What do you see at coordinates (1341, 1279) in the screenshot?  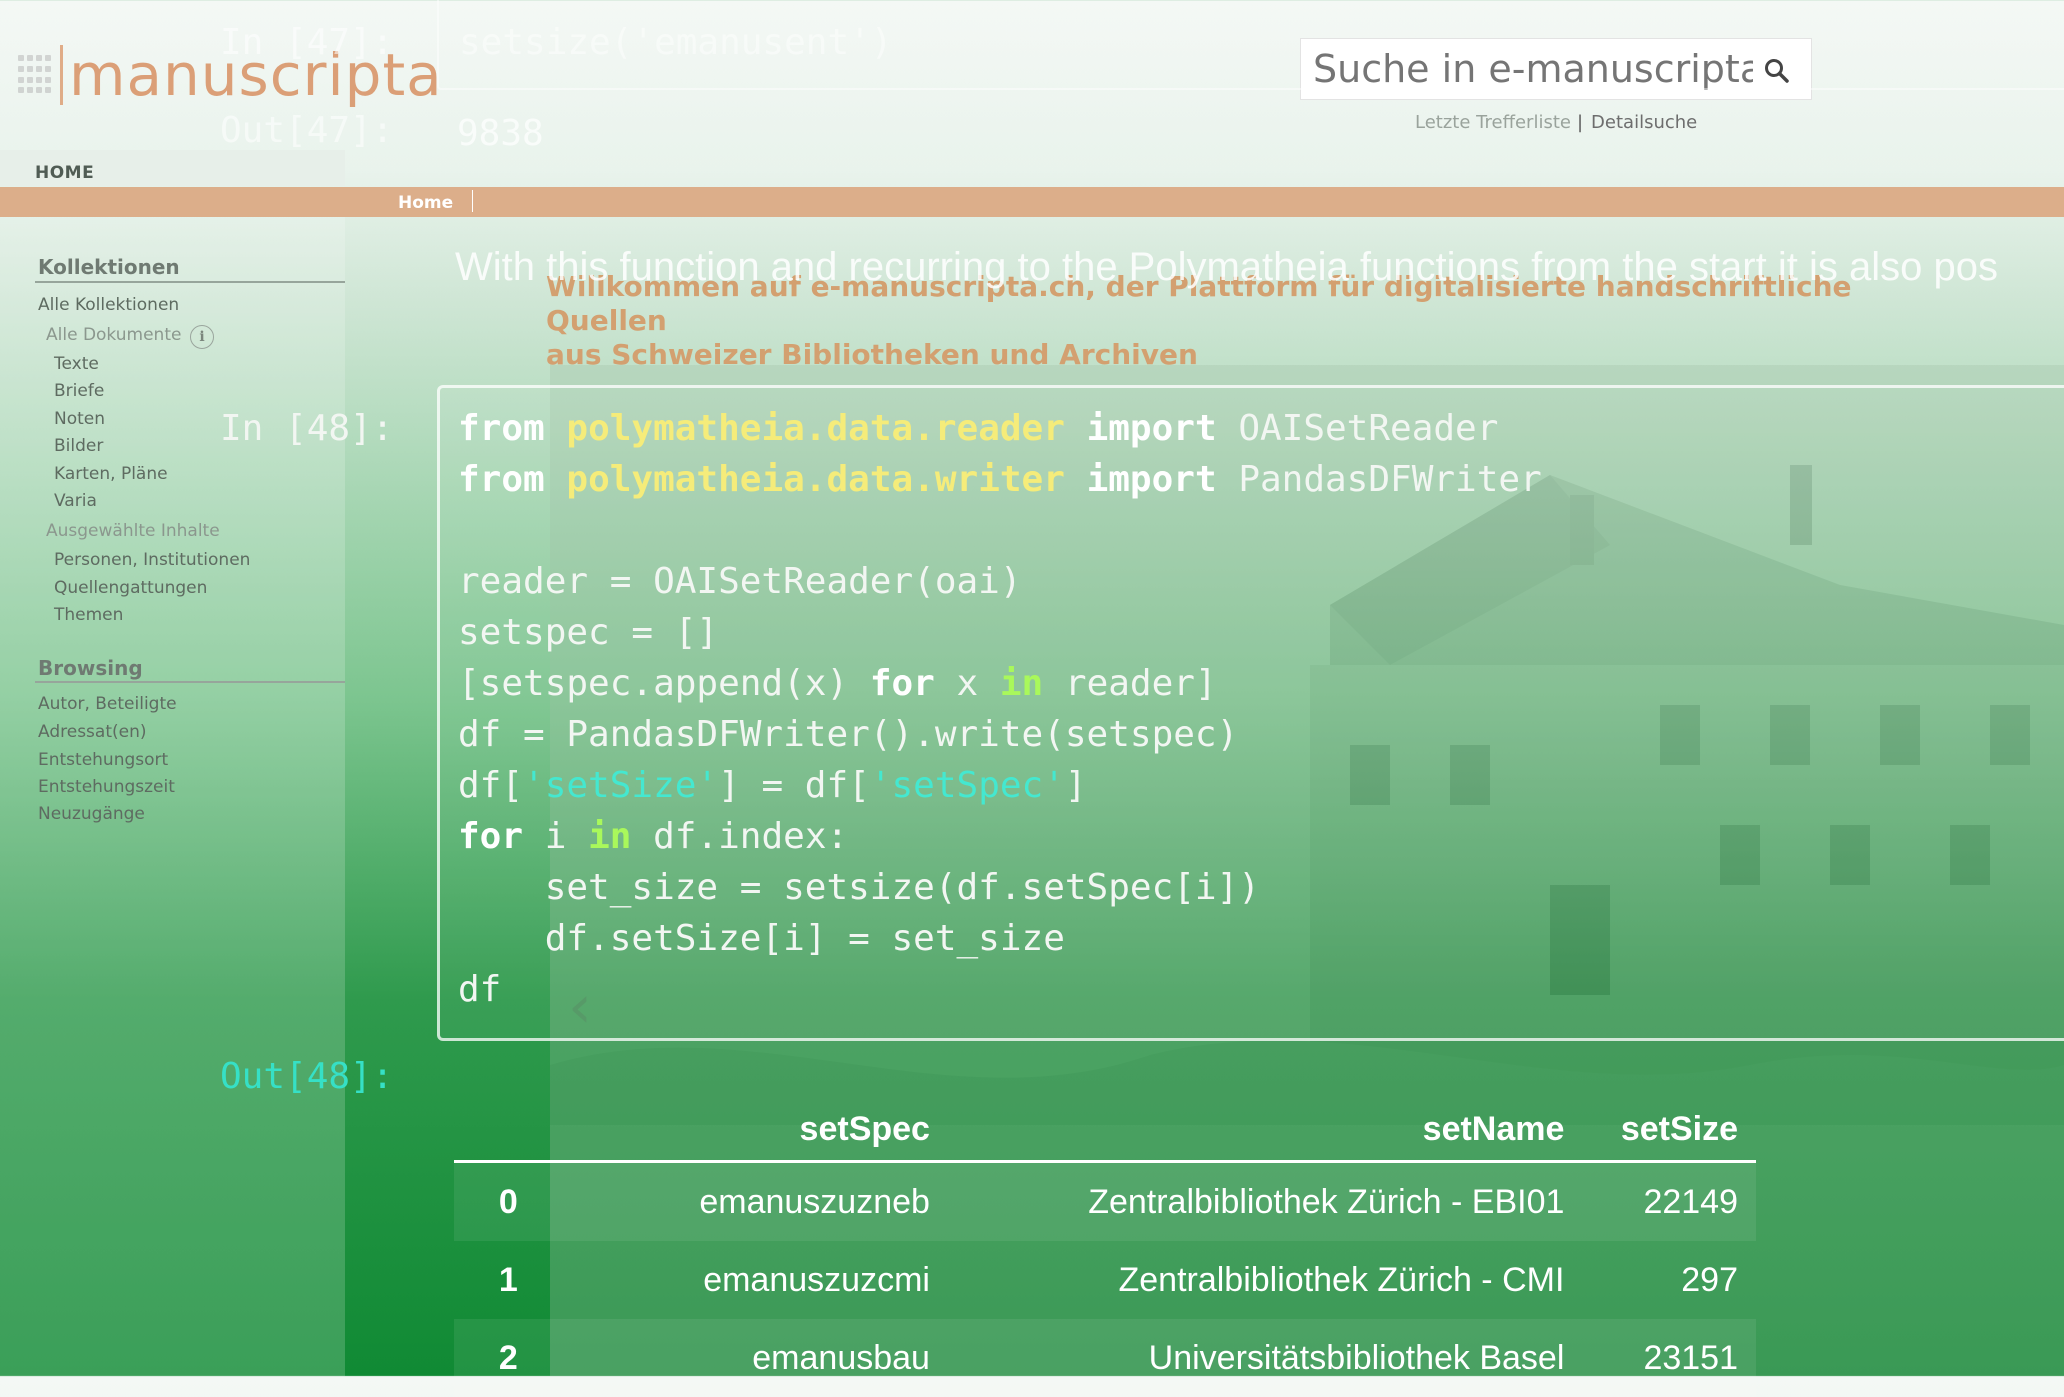 I see `cell-setname: Zentralbibliothek Zürich - CMI` at bounding box center [1341, 1279].